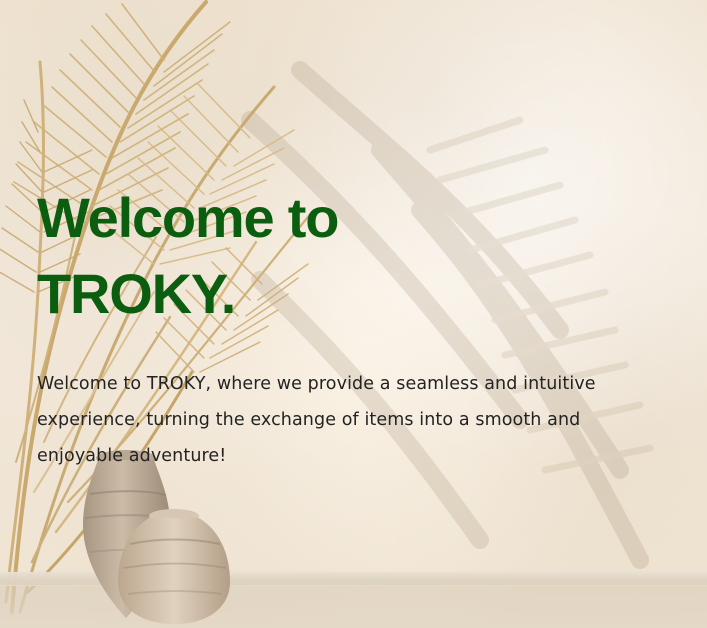  I want to click on page-title-line-2: TROKY., so click(136, 293).